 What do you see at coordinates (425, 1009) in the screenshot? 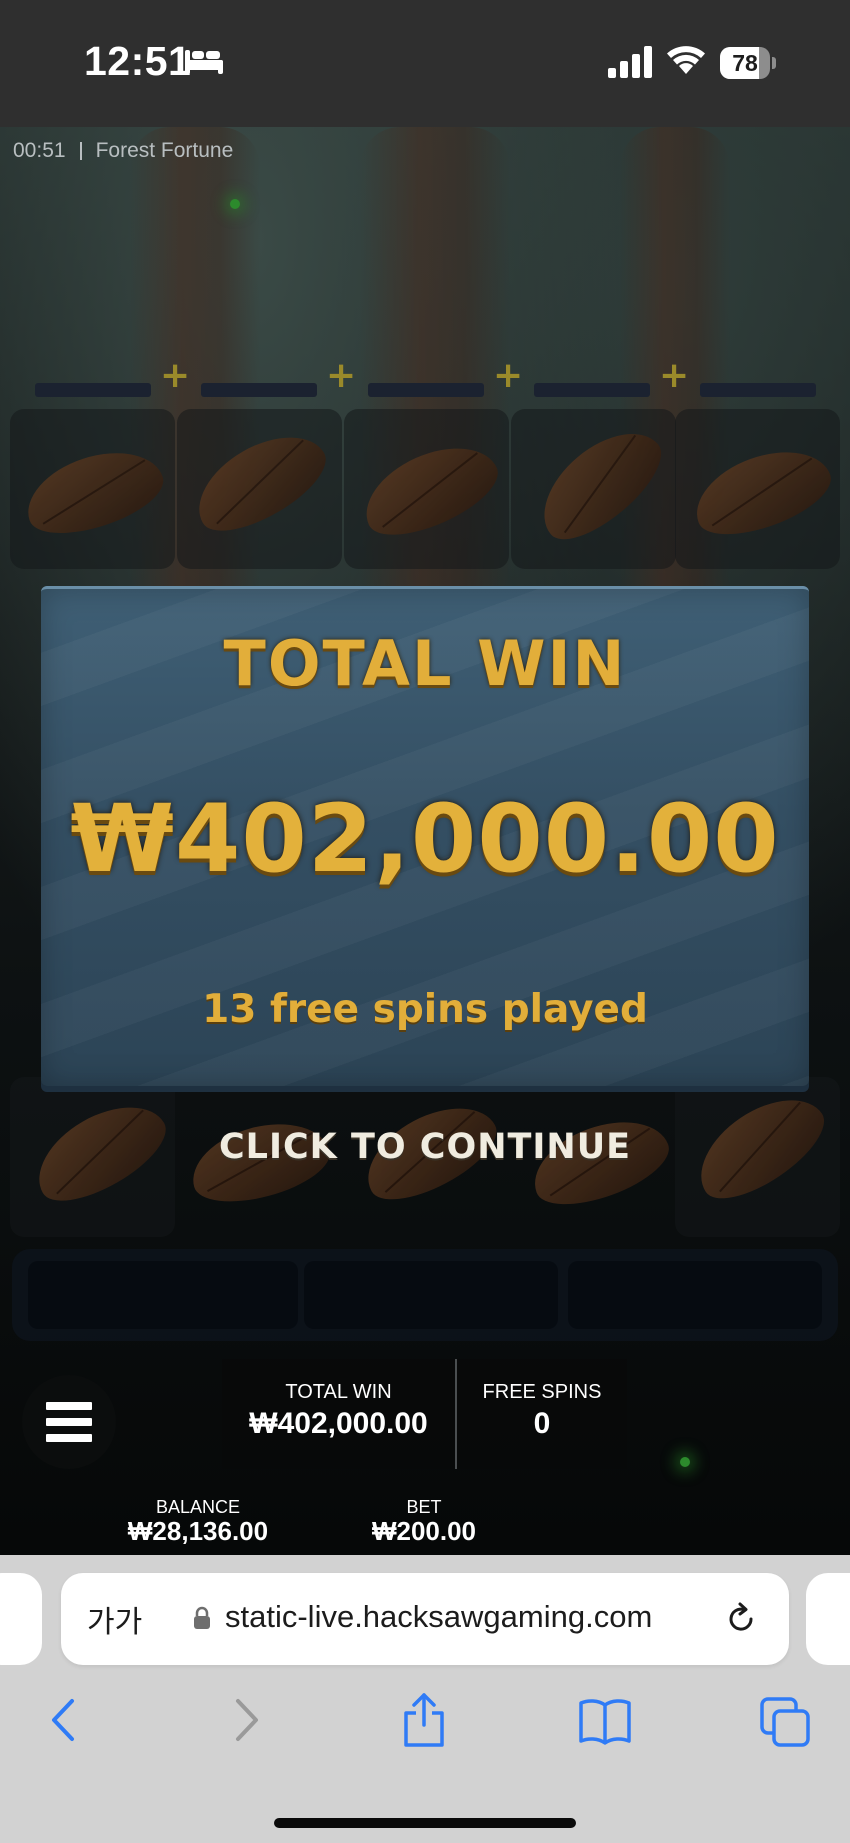
I see `modal-free-spins-played: 13 free spins played` at bounding box center [425, 1009].